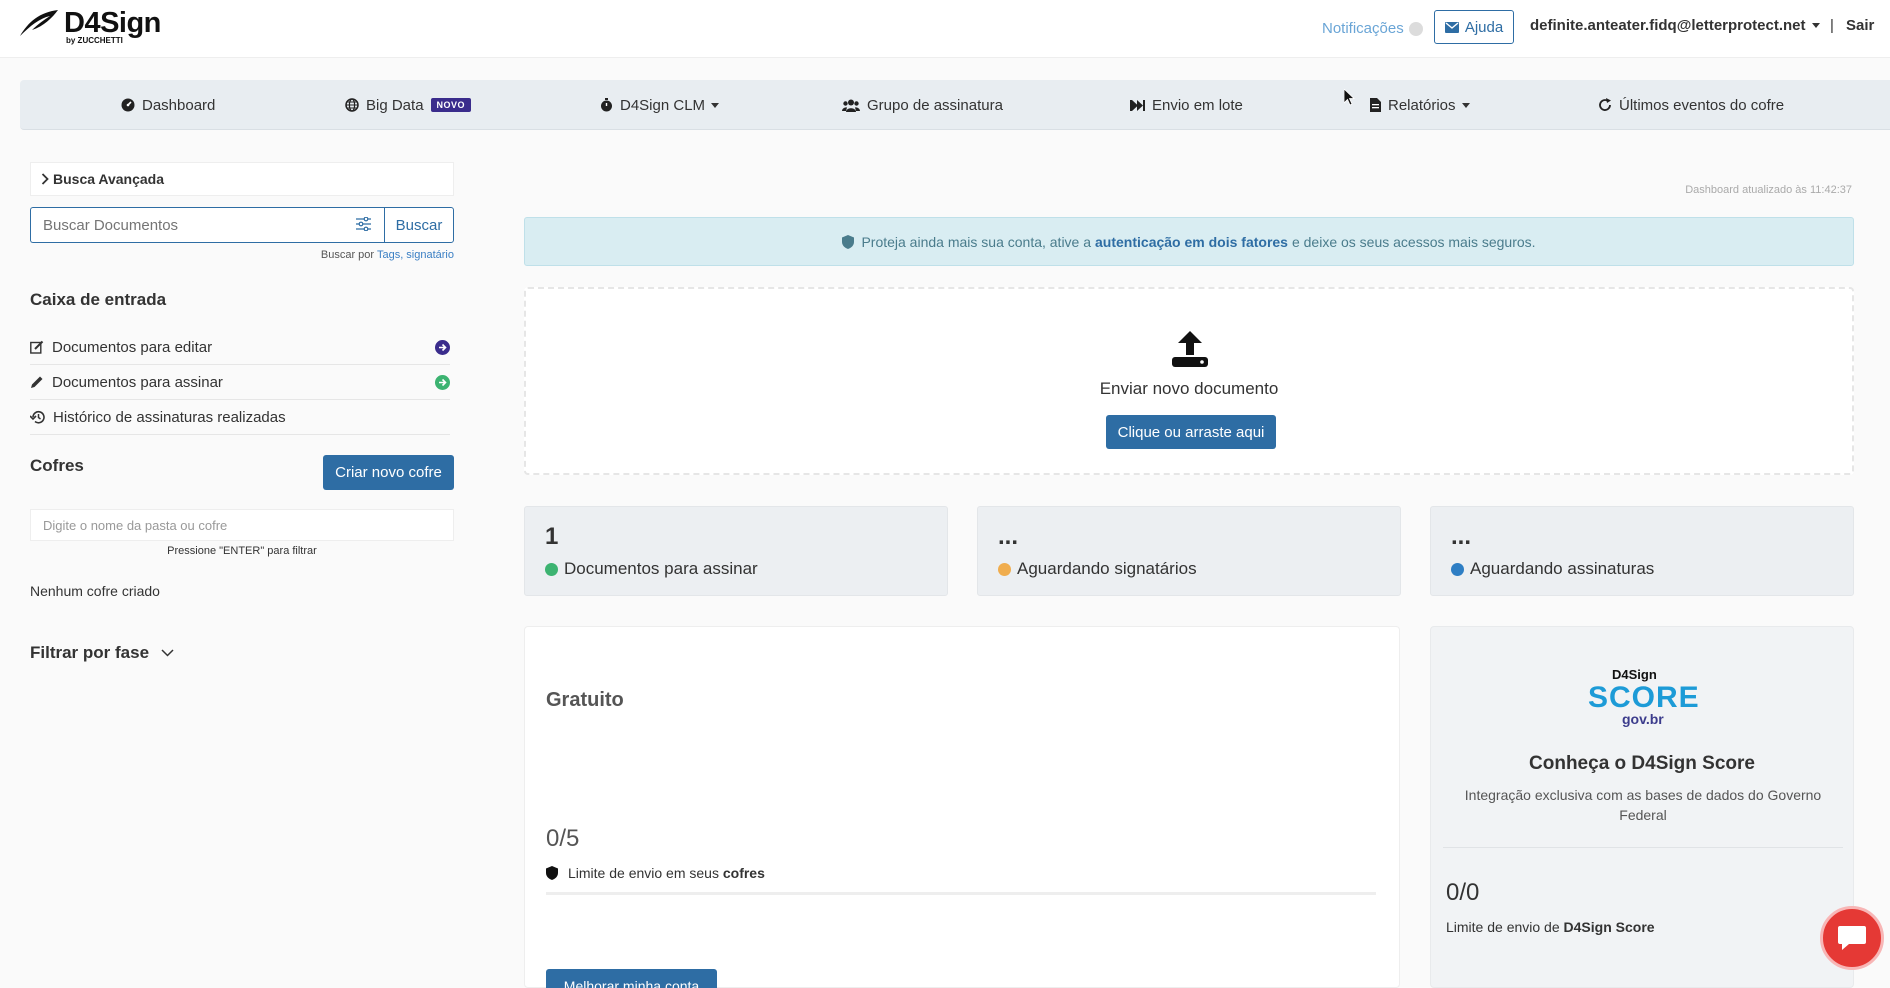 This screenshot has width=1890, height=988. I want to click on fast-forward-icon, so click(1137, 105).